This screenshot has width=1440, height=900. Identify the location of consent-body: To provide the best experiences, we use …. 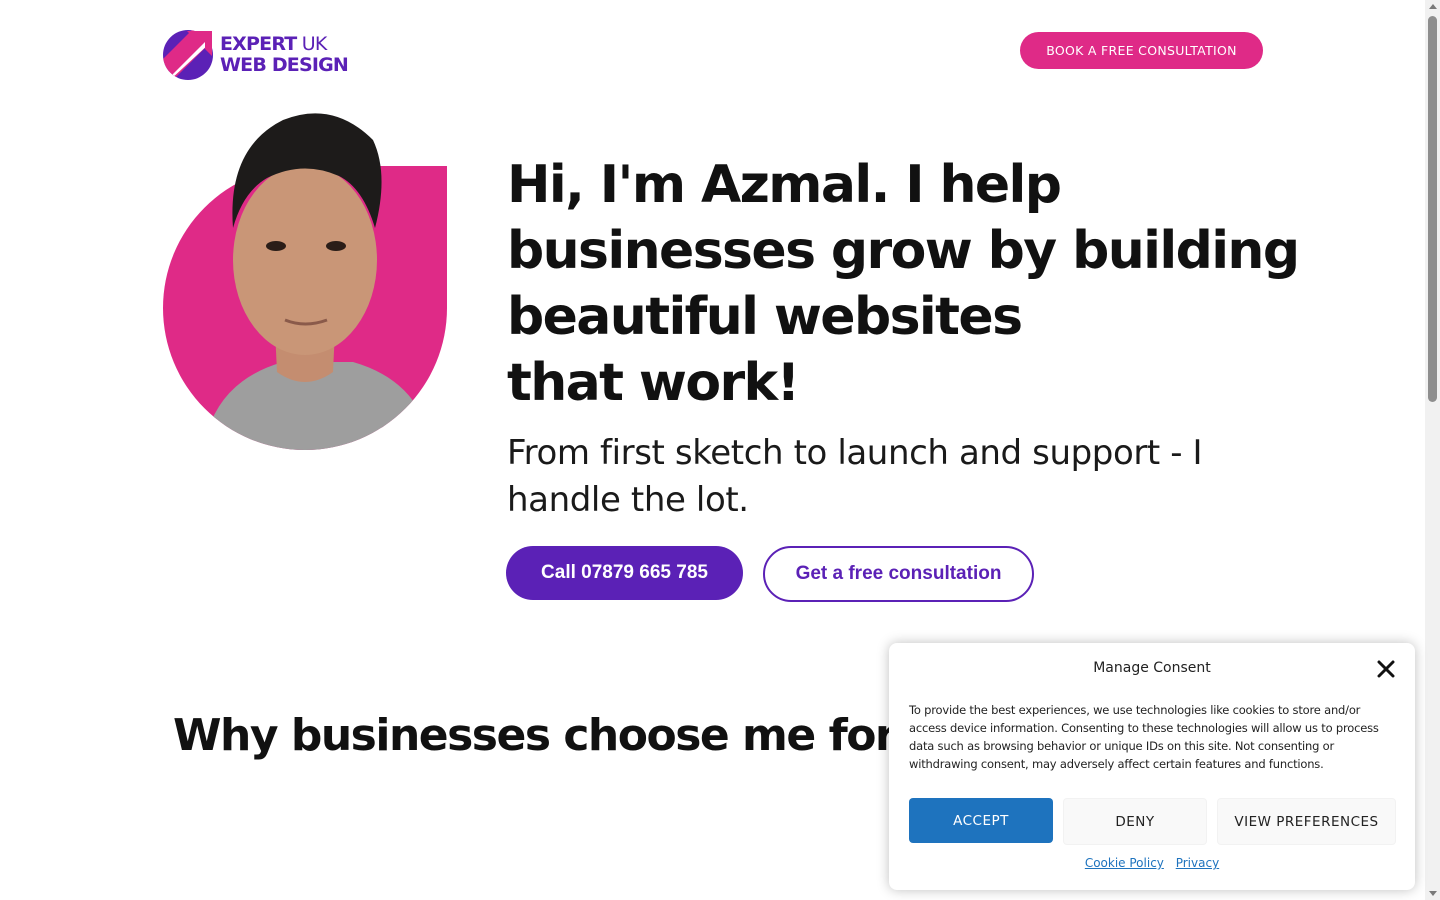
(1144, 737).